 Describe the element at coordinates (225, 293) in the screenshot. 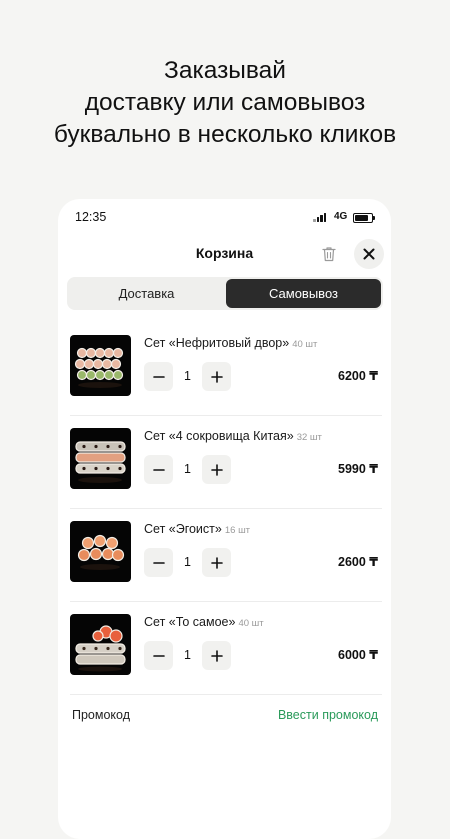

I see `delivery-mode-switch: Доставка Самовывоз` at that location.